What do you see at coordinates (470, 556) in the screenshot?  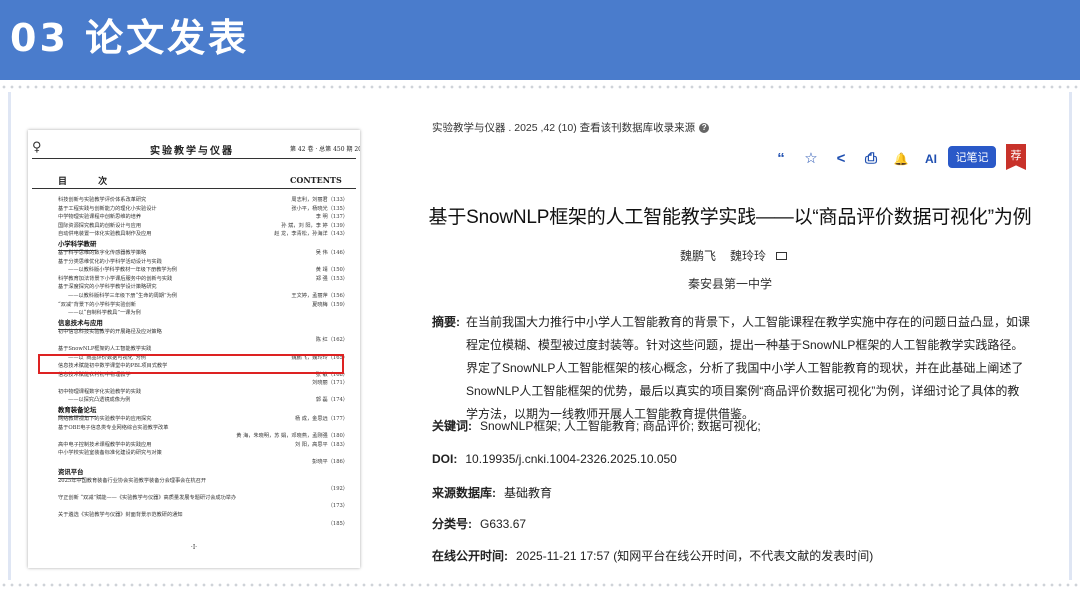 I see `online-date-label: 在线公开时间:` at bounding box center [470, 556].